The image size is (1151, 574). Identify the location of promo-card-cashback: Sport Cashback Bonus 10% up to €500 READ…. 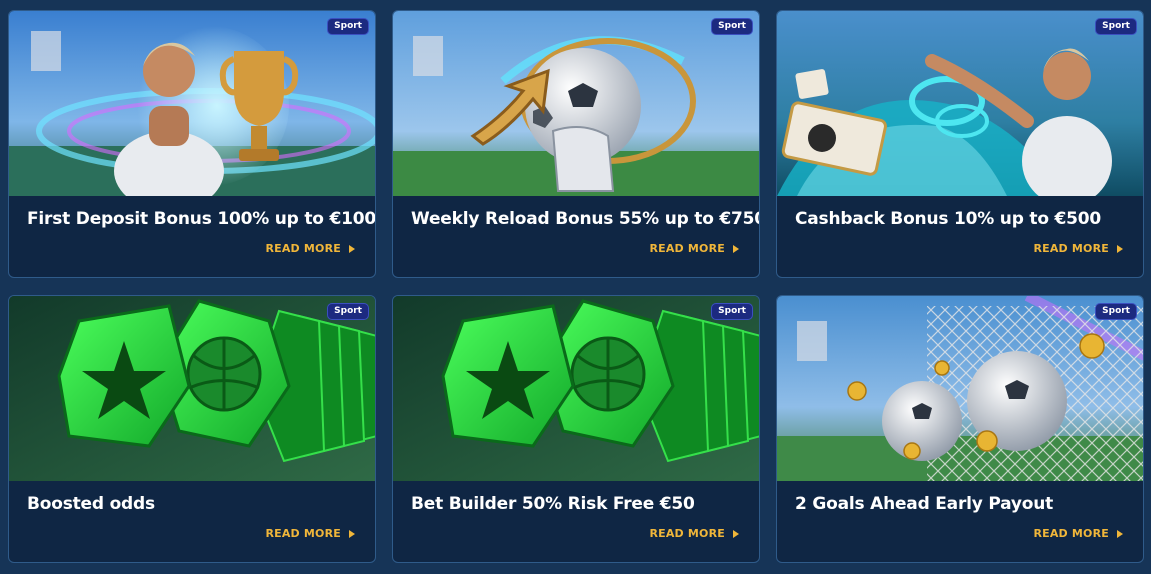
(960, 144).